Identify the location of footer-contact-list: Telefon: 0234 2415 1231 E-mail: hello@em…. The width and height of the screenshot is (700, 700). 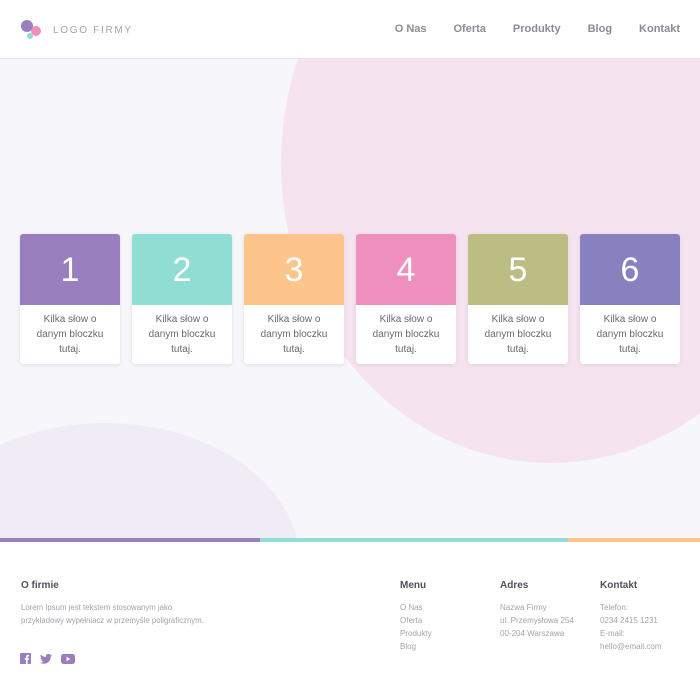
(630, 627).